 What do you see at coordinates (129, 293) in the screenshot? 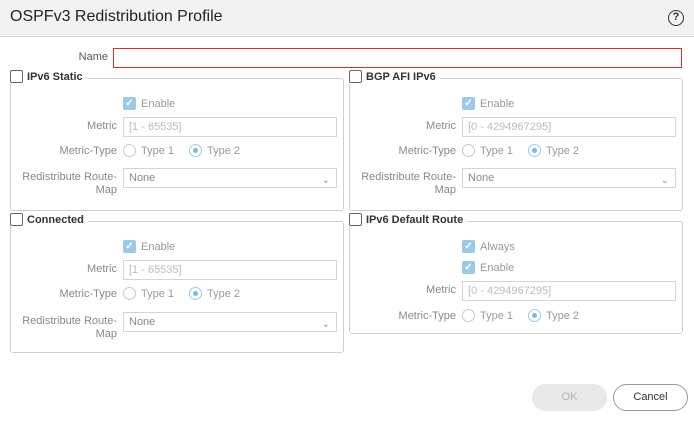
I see `connected-type1-radio` at bounding box center [129, 293].